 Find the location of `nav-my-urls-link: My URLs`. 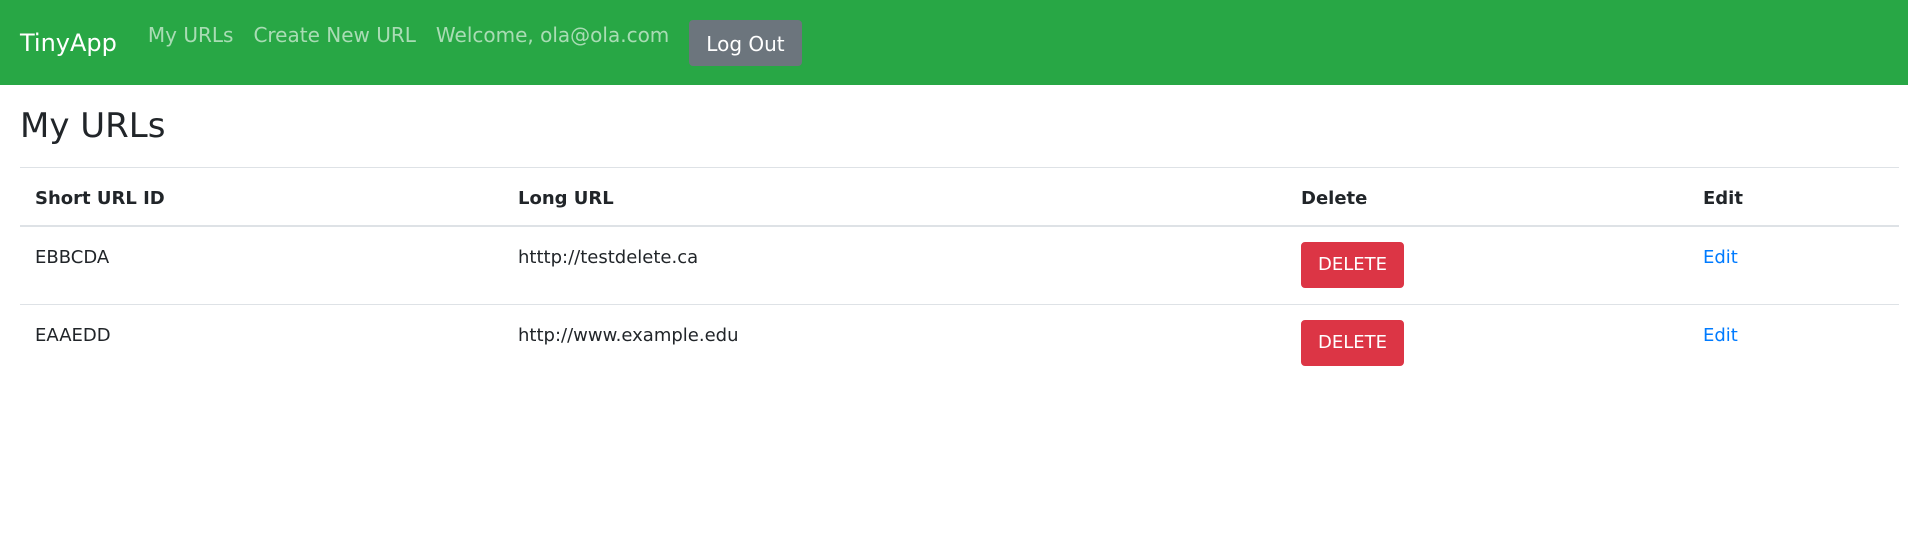

nav-my-urls-link: My URLs is located at coordinates (191, 35).